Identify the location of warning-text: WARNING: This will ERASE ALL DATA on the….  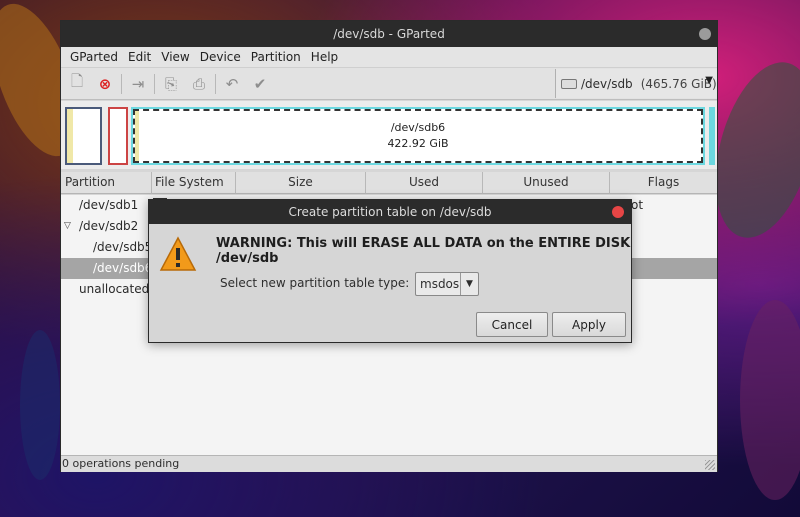
(423, 251).